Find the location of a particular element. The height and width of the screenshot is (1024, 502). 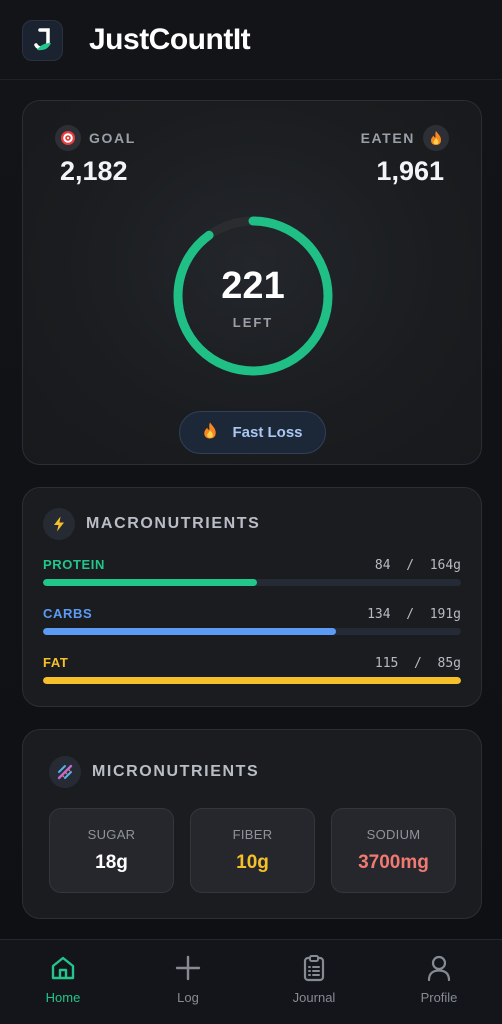

nav-profile: Profile is located at coordinates (439, 979).